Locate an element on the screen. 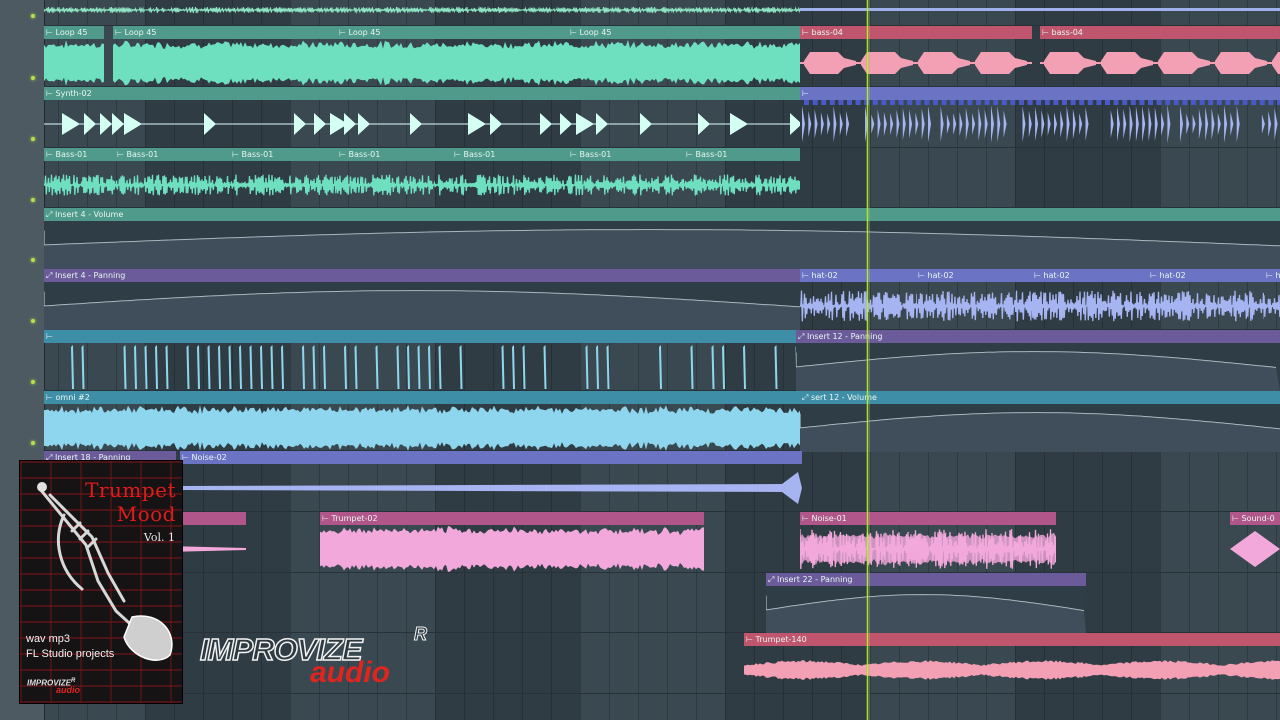  clip-header: ⊢ Trumpet-140 is located at coordinates (1012, 639).